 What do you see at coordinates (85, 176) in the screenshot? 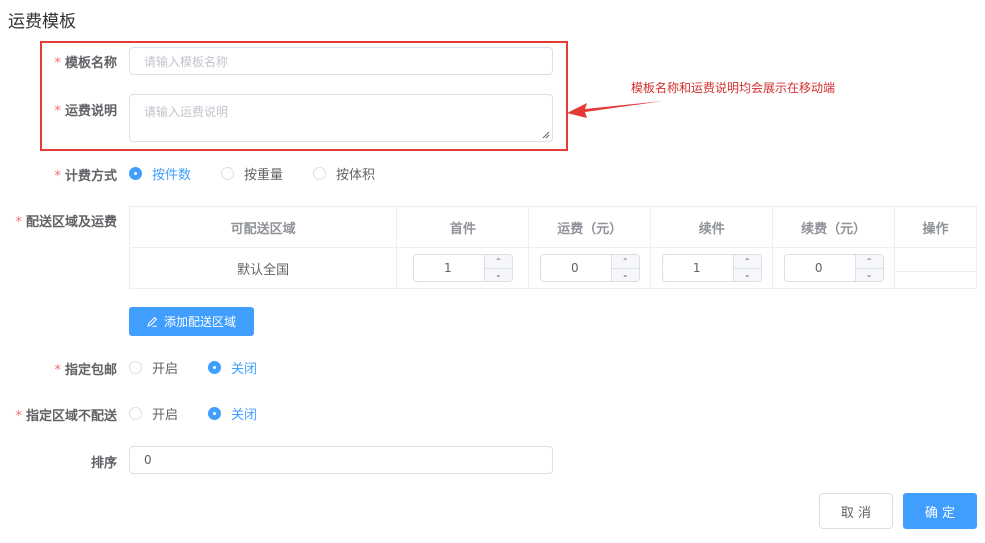
I see `billing-method-label: * 计费方式` at bounding box center [85, 176].